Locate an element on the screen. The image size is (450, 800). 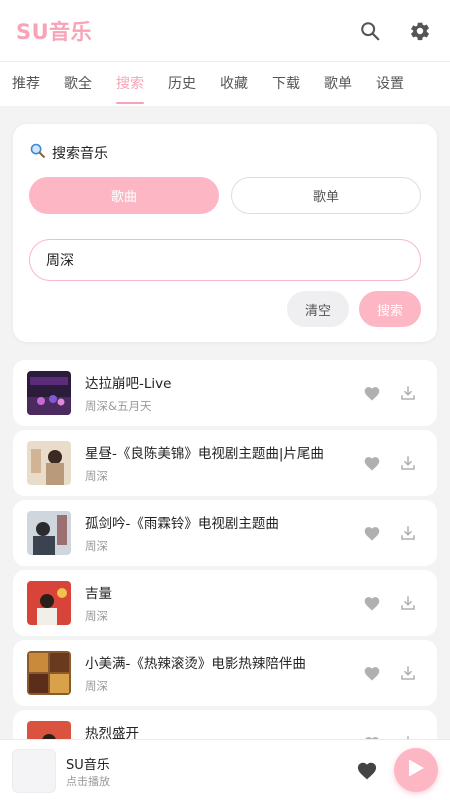
list-item: 孤剑吟-《雨霖铃》电视剧主题曲 周深 is located at coordinates (225, 533).